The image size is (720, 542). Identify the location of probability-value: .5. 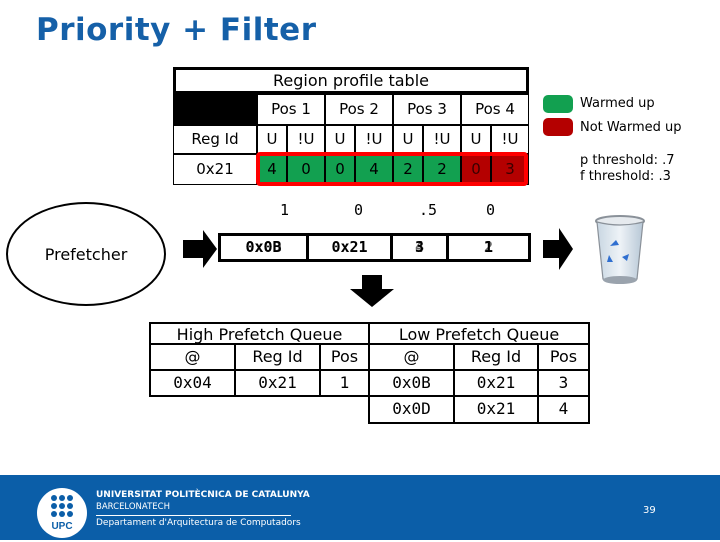
(428, 210).